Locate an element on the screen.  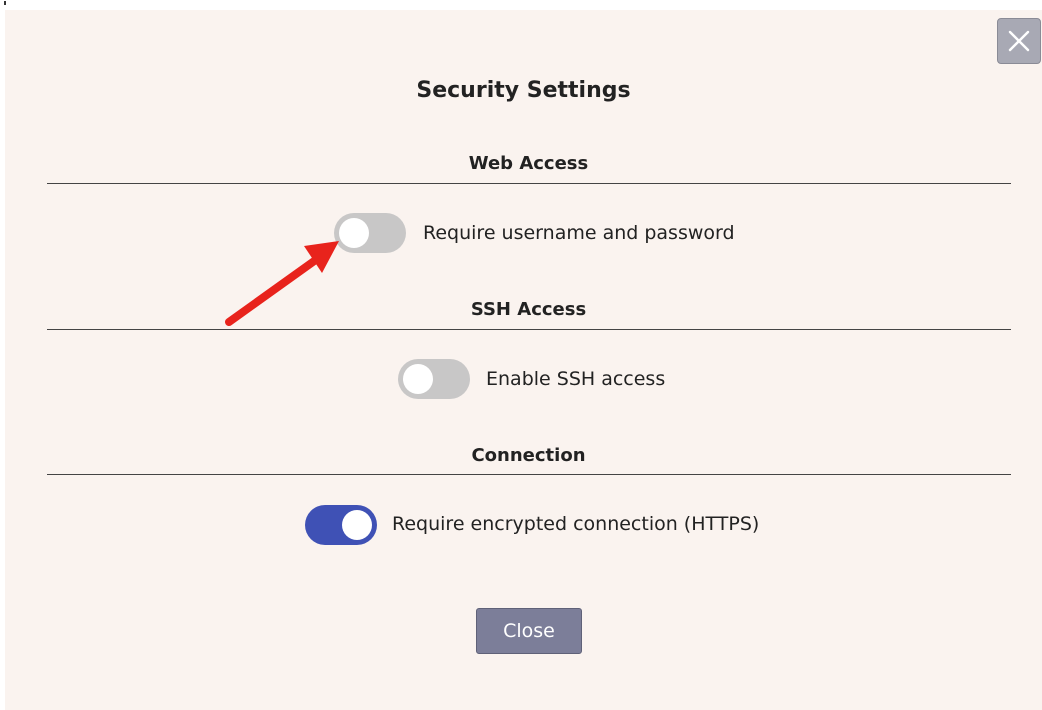
corner-mark is located at coordinates (5, 3).